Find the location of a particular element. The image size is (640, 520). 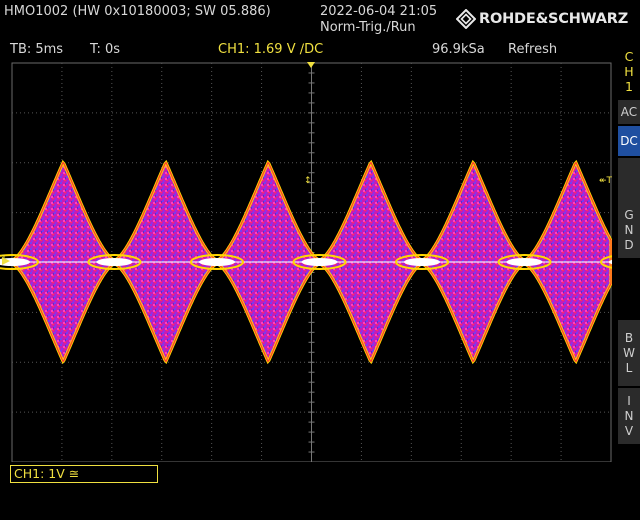

channel-1-scale-box: CH1: 1V ≅ is located at coordinates (84, 474).